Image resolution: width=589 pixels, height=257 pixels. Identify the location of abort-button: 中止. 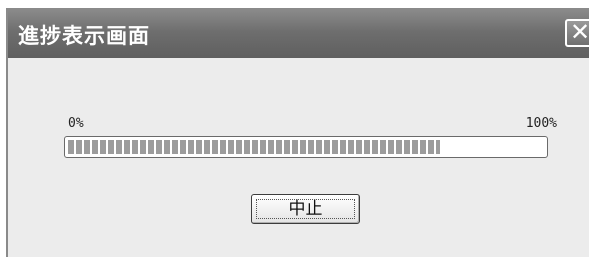
(305, 209).